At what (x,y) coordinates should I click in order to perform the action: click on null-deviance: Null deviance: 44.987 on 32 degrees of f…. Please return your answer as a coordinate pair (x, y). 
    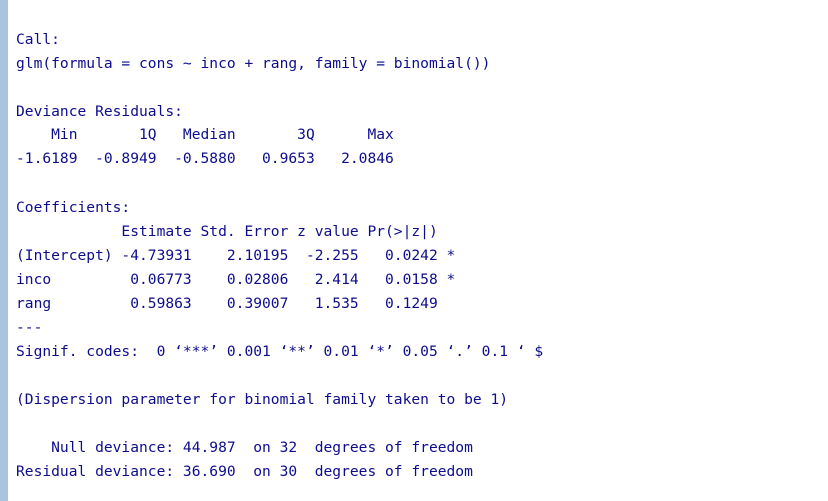
    Looking at the image, I should click on (244, 447).